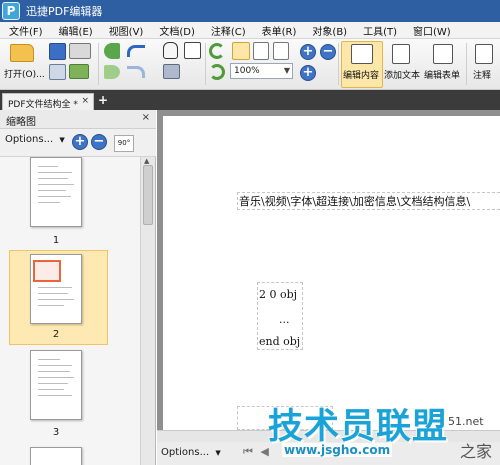 Image resolution: width=500 pixels, height=465 pixels. What do you see at coordinates (57, 72) in the screenshot?
I see `scan-icon` at bounding box center [57, 72].